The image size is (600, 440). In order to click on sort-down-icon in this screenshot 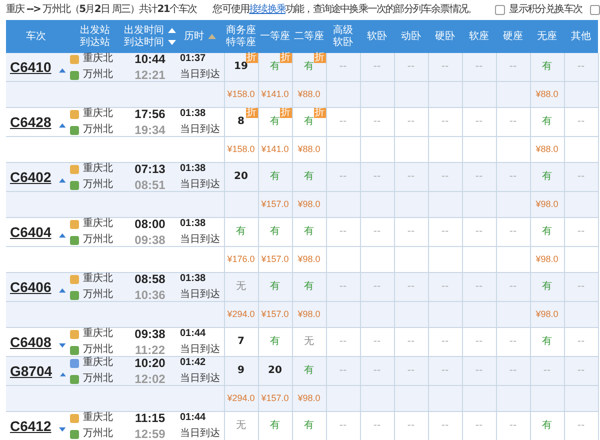, I will do `click(172, 42)`.